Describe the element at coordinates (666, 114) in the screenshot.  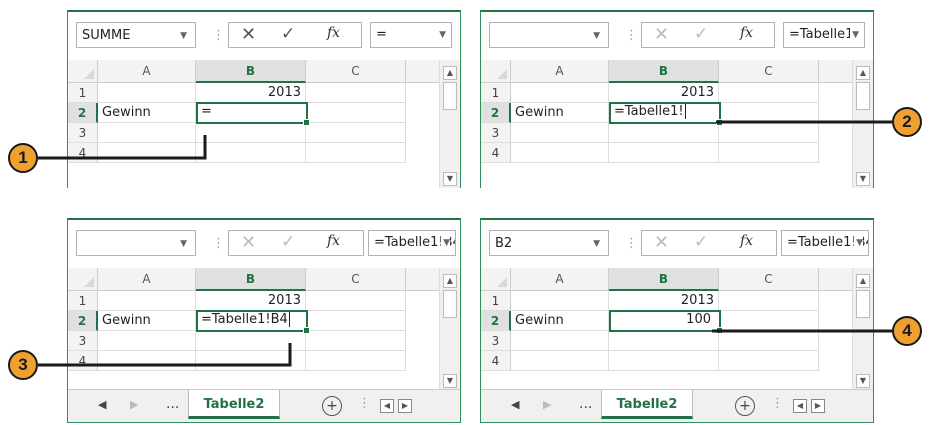
I see `active-cell-b2: =Tabelle1!` at that location.